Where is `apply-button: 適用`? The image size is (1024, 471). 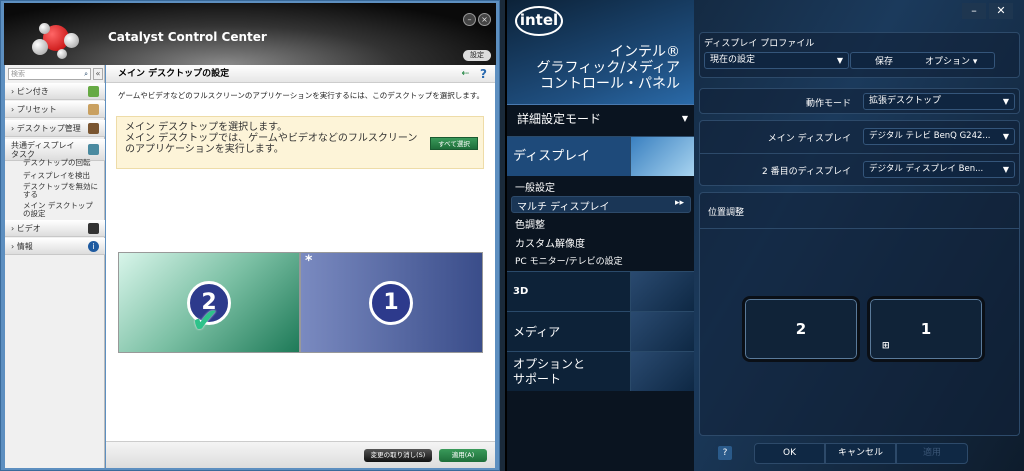
apply-button: 適用 is located at coordinates (932, 453).